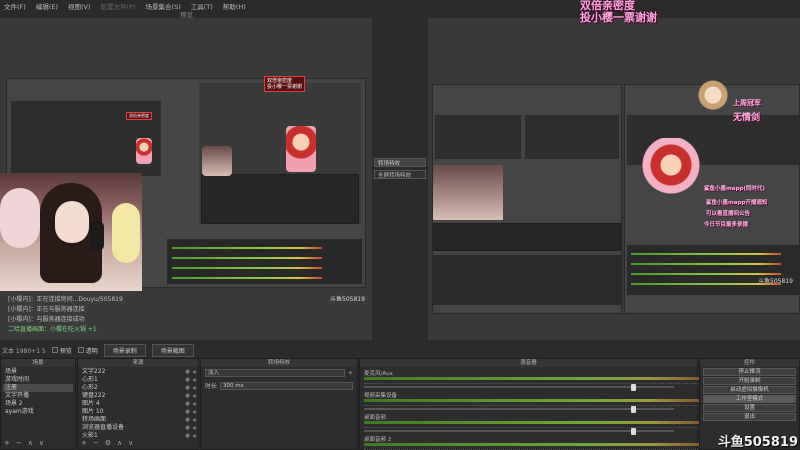  I want to click on controls-title: 控件, so click(749, 363).